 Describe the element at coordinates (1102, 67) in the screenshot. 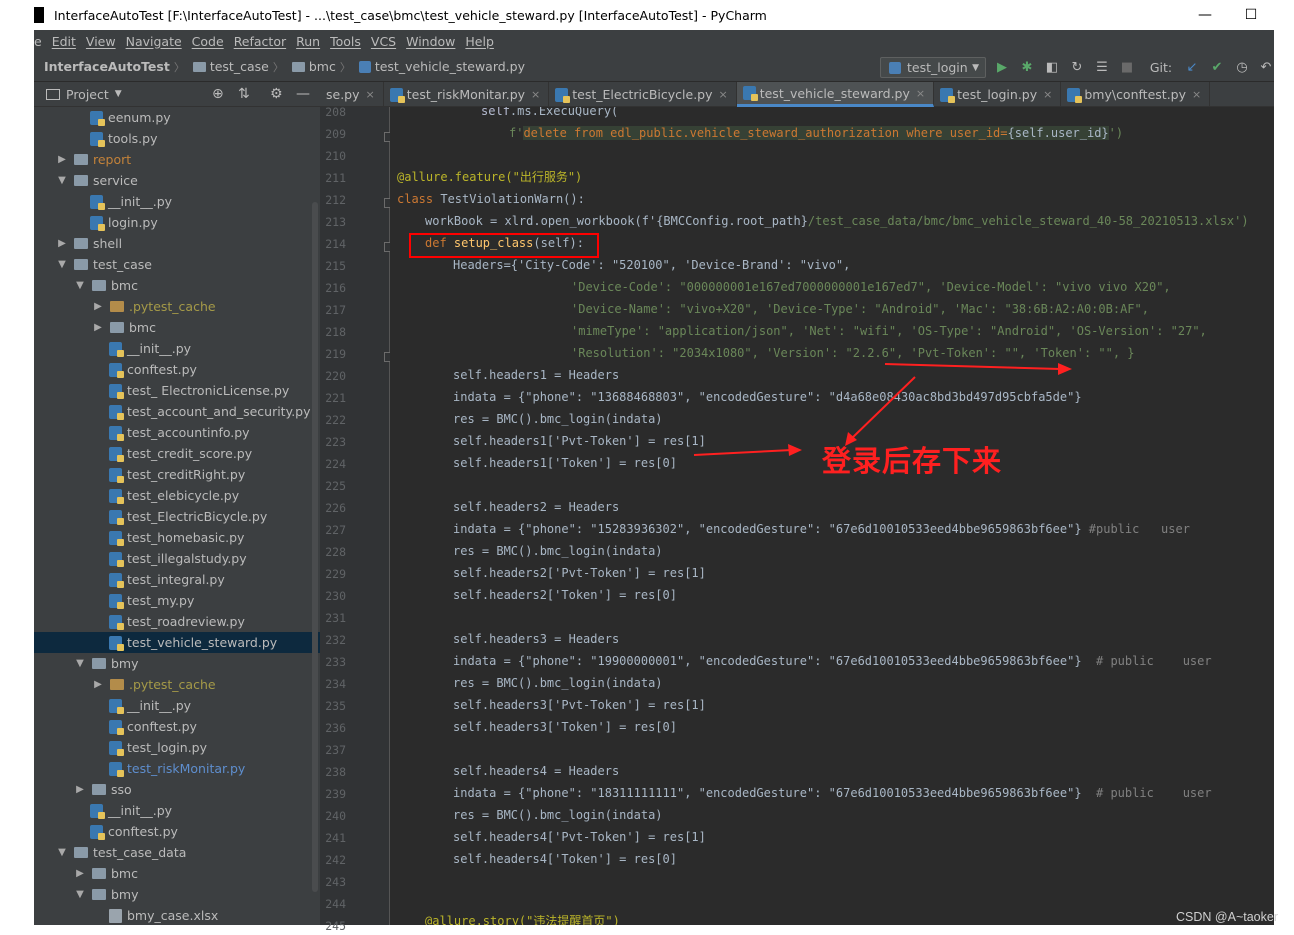

I see `build-icon: ☰` at that location.